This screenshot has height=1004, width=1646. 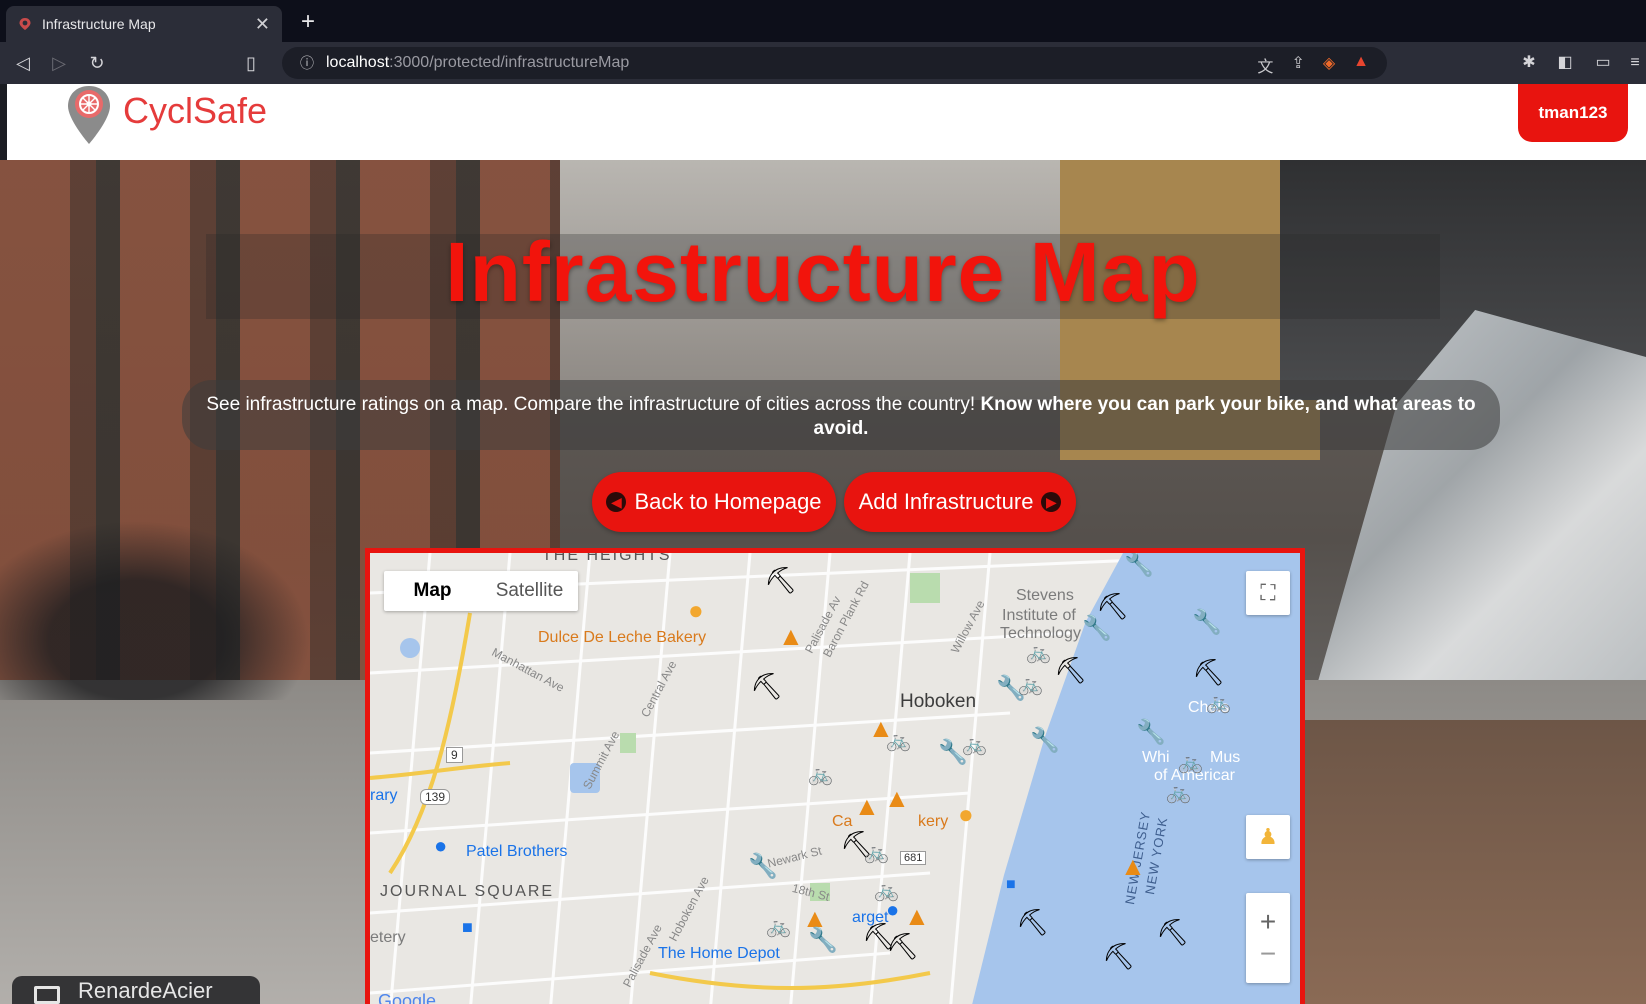 What do you see at coordinates (89, 115) in the screenshot?
I see `logo-pin-icon` at bounding box center [89, 115].